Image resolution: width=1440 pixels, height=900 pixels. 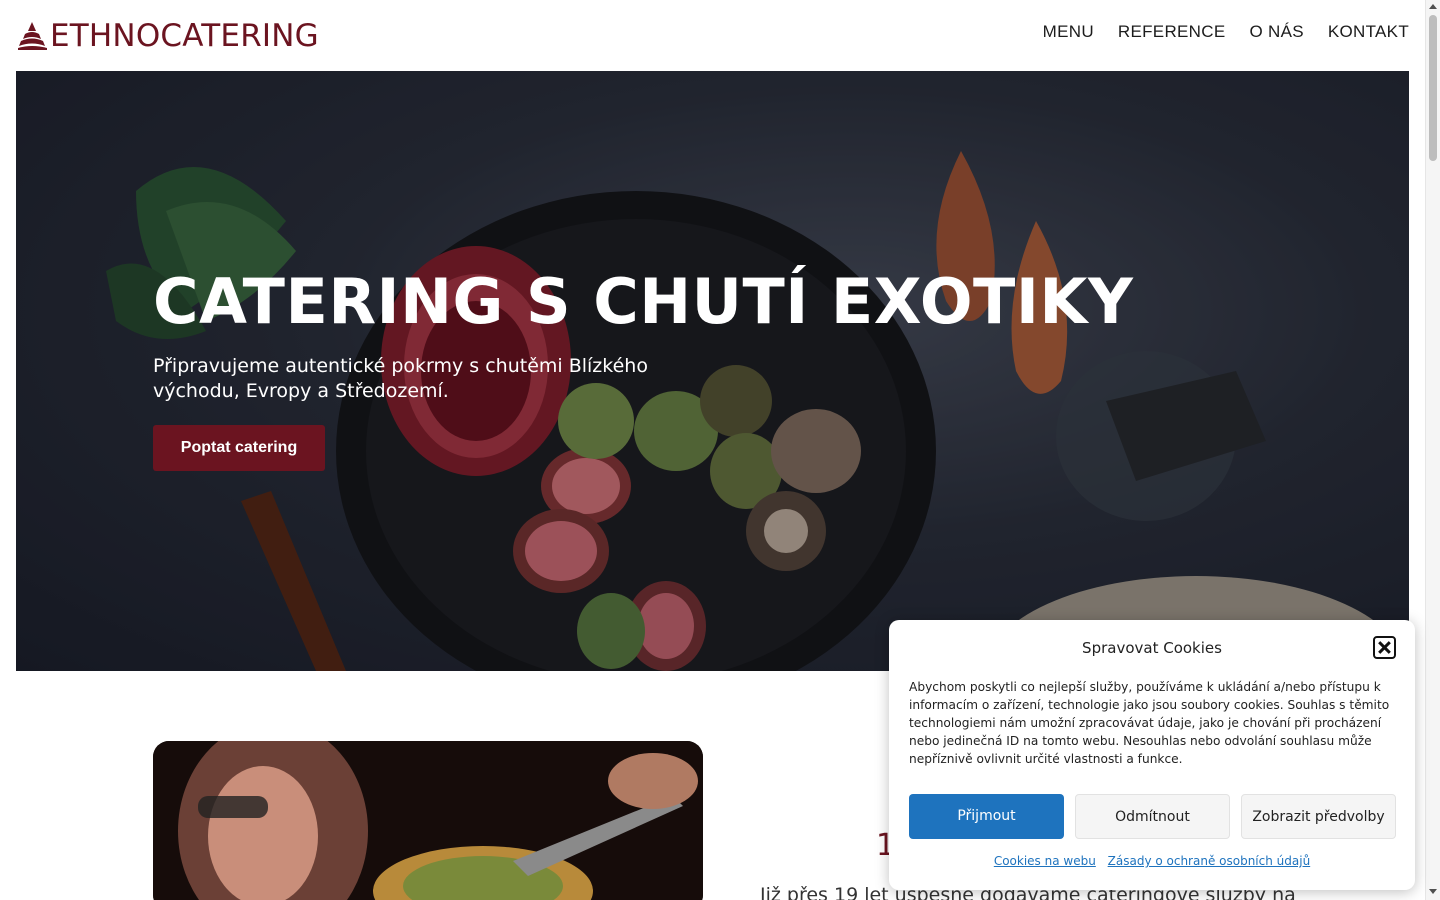 I want to click on hero-title: CATERING S CHUTÍ EXOTIKY, so click(x=643, y=301).